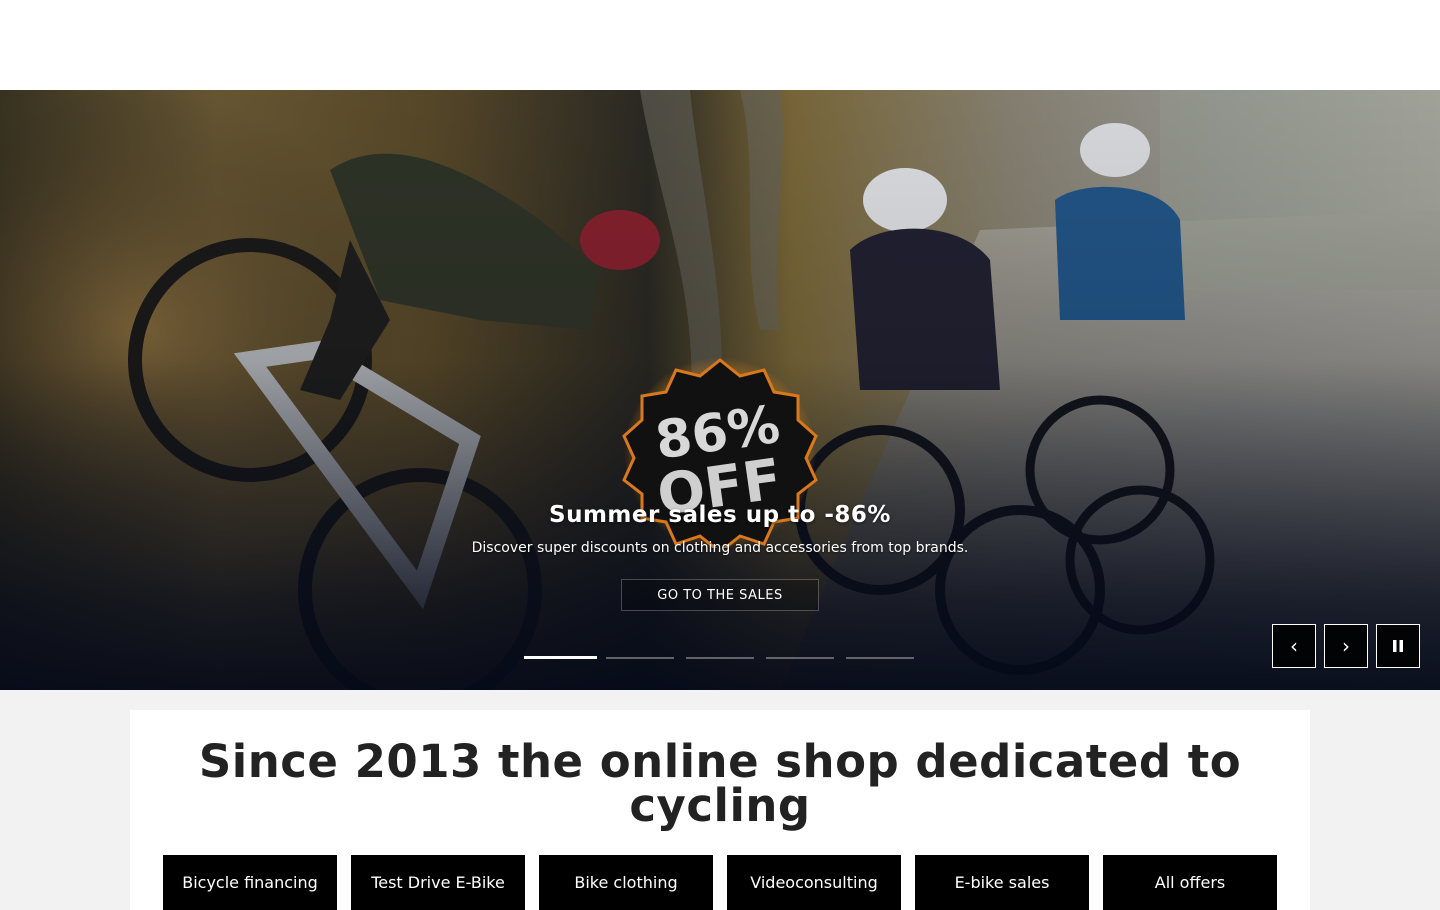 The image size is (1440, 910). What do you see at coordinates (720, 45) in the screenshot?
I see `site-header` at bounding box center [720, 45].